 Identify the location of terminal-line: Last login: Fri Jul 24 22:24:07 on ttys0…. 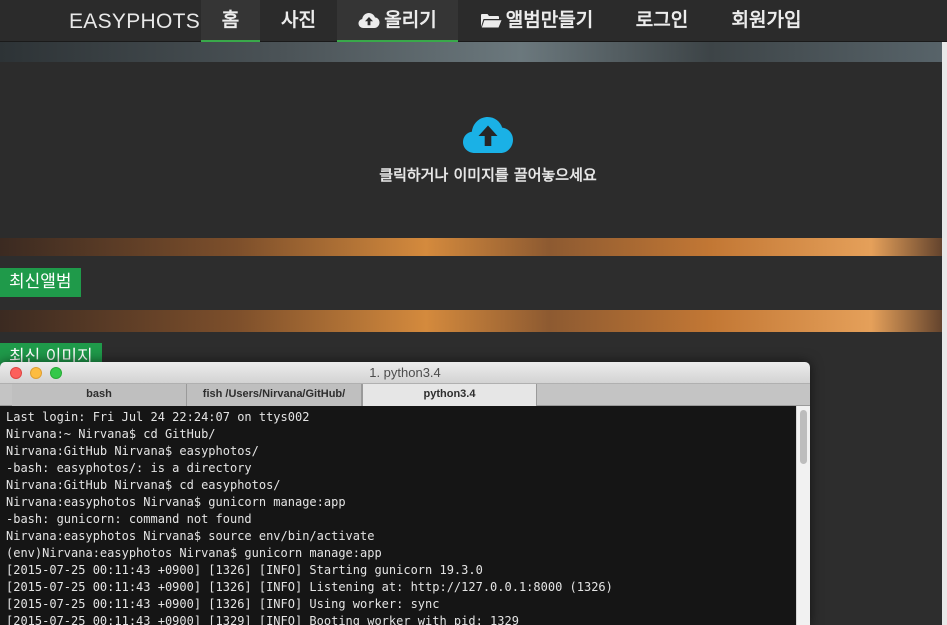
(158, 417).